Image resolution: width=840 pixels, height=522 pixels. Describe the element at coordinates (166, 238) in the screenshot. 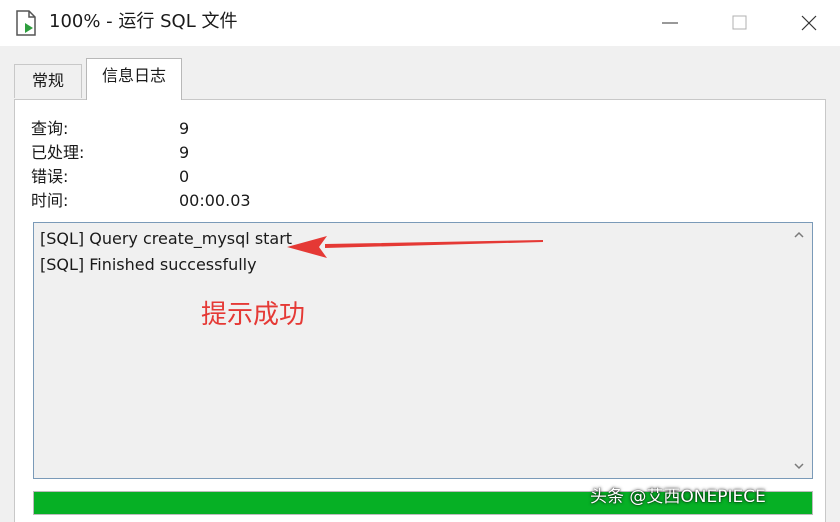

I see `log-line: [SQL] Query create_mysql start` at that location.